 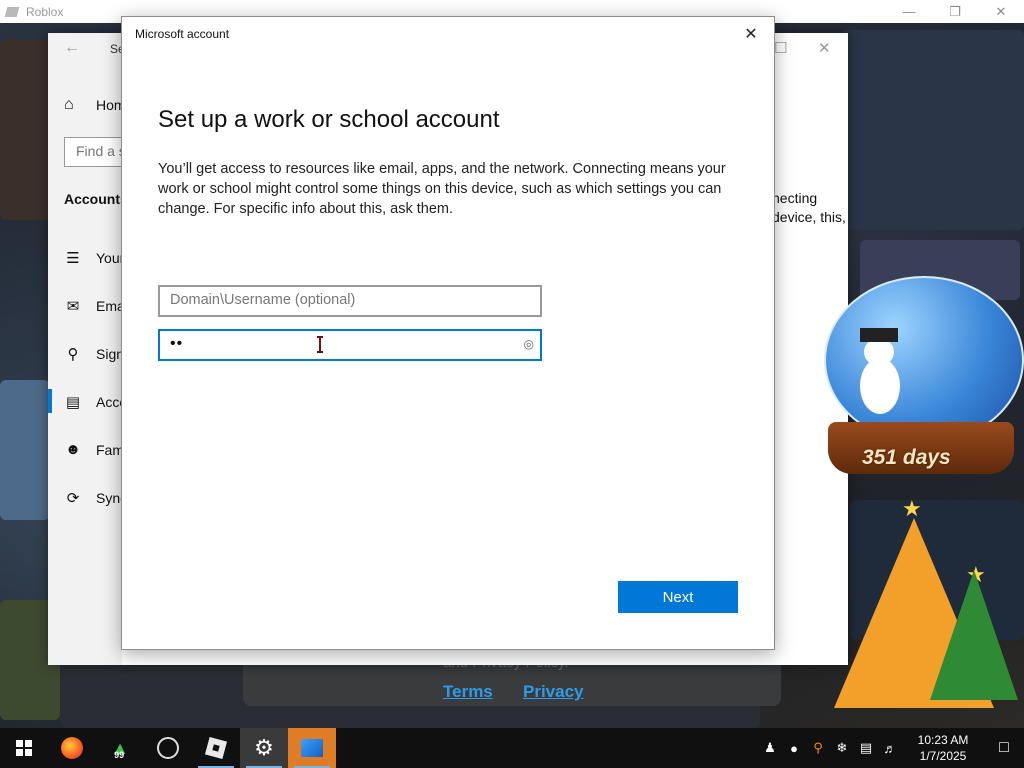 I want to click on roblox-logo-icon, so click(x=12, y=11).